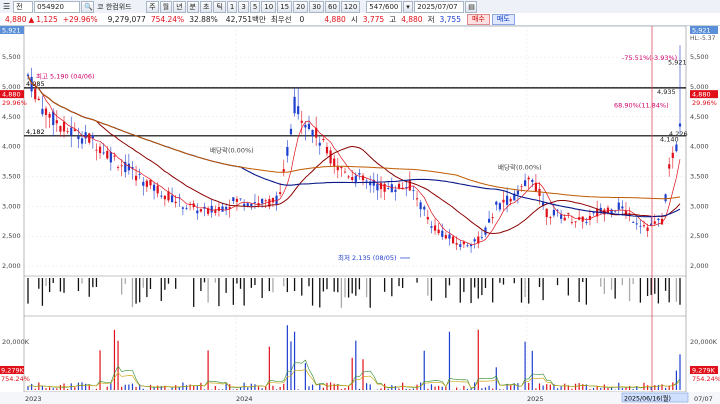  I want to click on market-prefix: 코, so click(100, 6).